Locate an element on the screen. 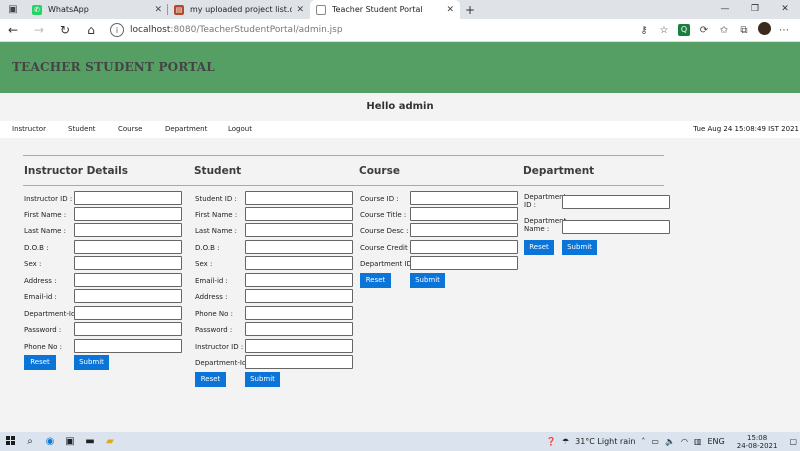  profile-icon is located at coordinates (764, 30).